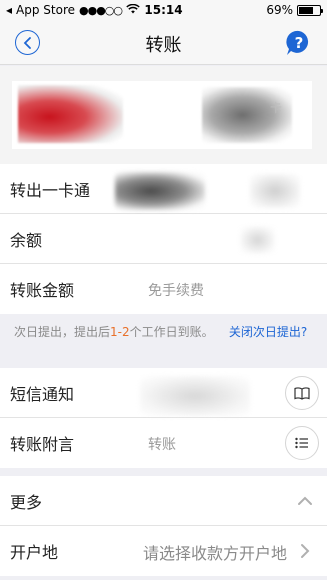 The height and width of the screenshot is (580, 327). What do you see at coordinates (120, 332) in the screenshot?
I see `notice-highlight: 1-2` at bounding box center [120, 332].